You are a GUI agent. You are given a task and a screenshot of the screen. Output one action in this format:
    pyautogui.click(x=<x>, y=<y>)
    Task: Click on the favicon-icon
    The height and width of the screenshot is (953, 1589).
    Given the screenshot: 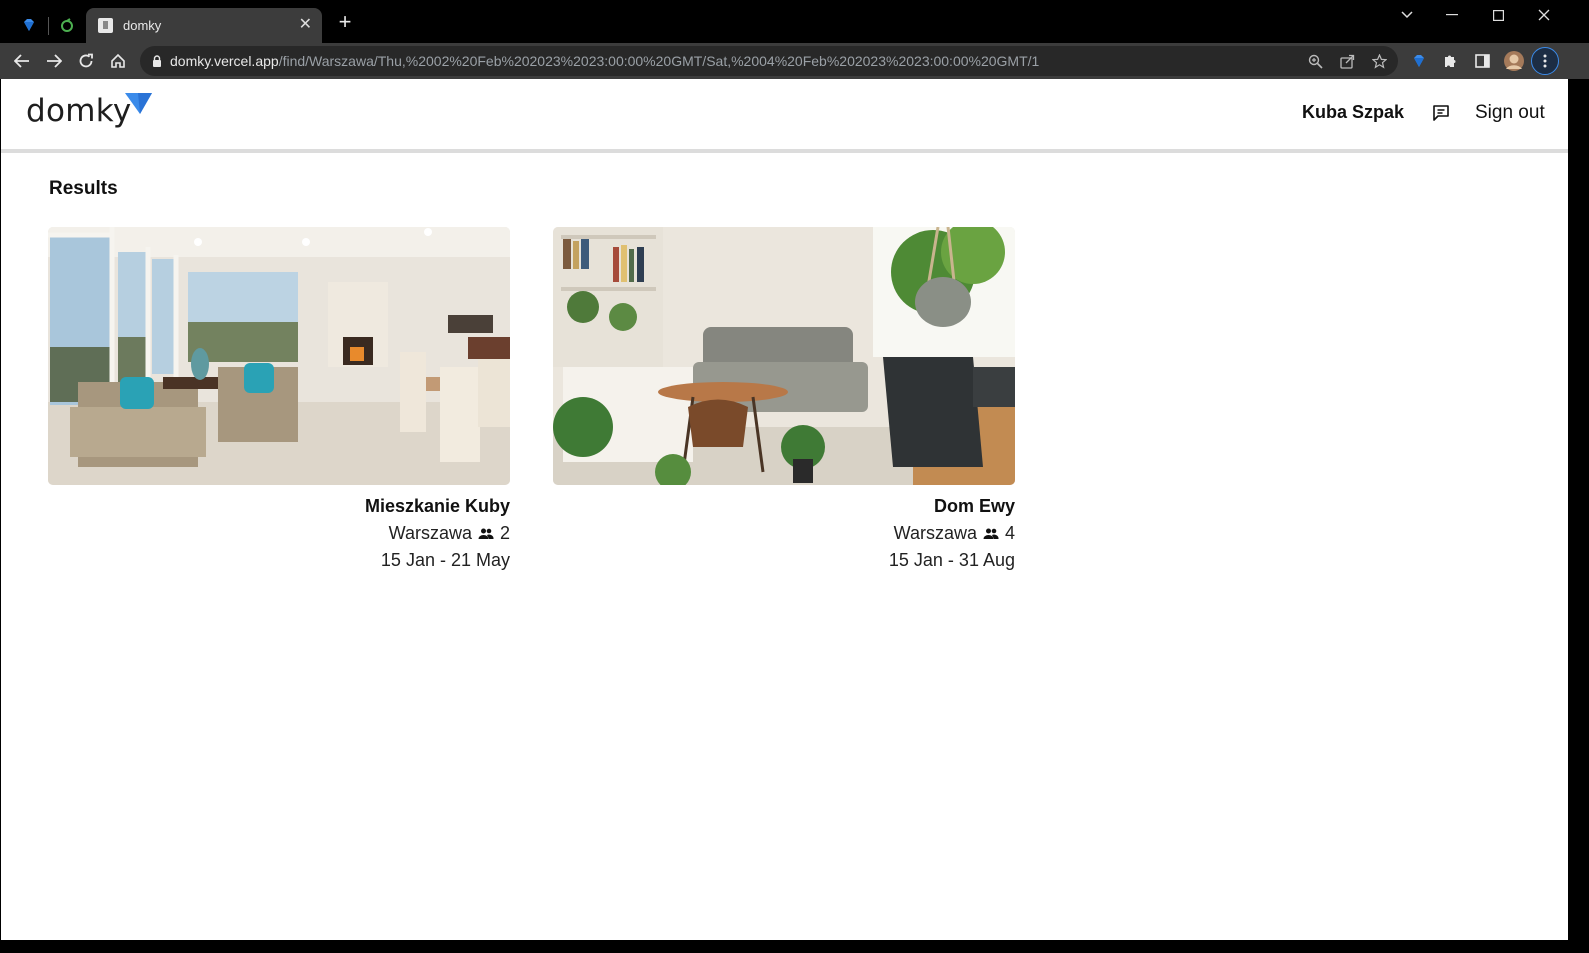 What is the action you would take?
    pyautogui.click(x=105, y=25)
    